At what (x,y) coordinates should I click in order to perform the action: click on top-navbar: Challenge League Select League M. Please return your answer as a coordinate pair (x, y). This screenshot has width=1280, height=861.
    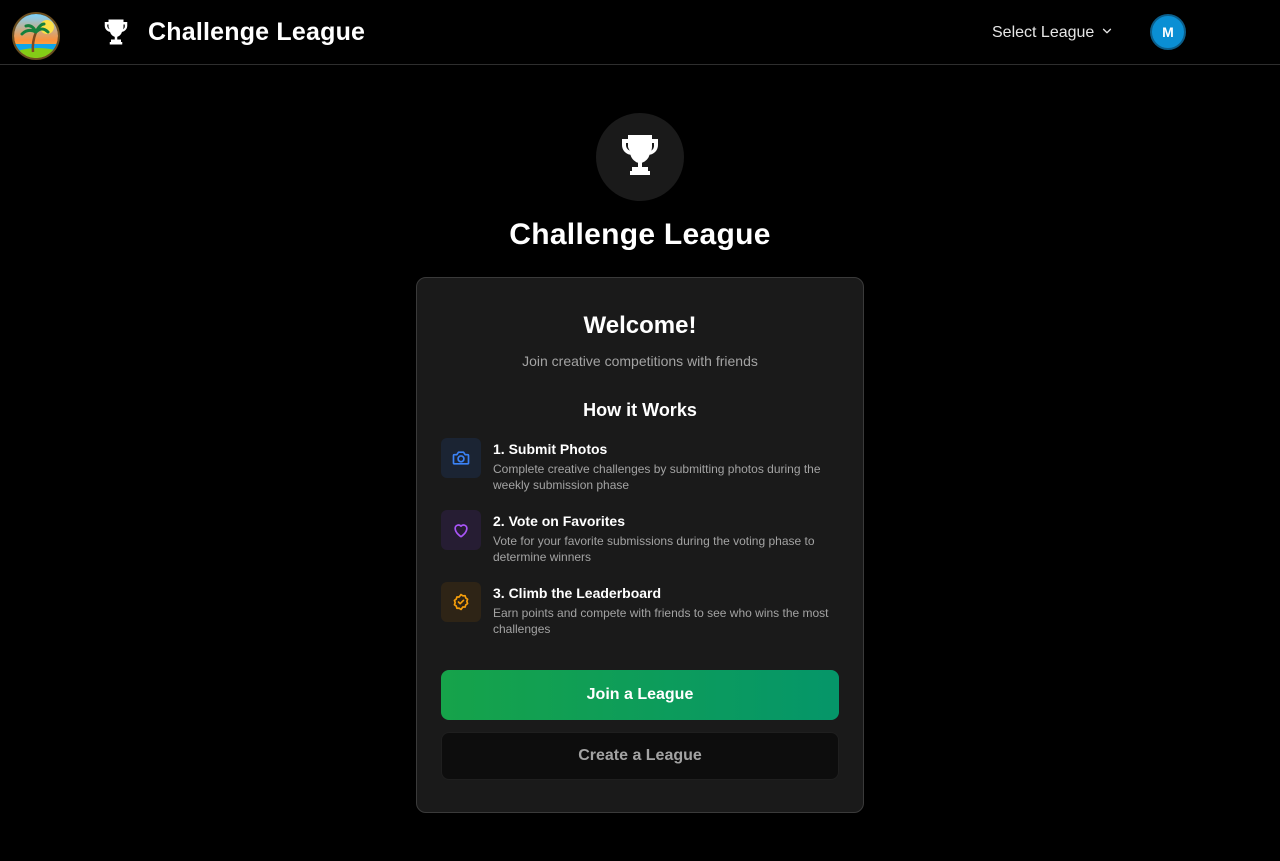
    Looking at the image, I should click on (640, 32).